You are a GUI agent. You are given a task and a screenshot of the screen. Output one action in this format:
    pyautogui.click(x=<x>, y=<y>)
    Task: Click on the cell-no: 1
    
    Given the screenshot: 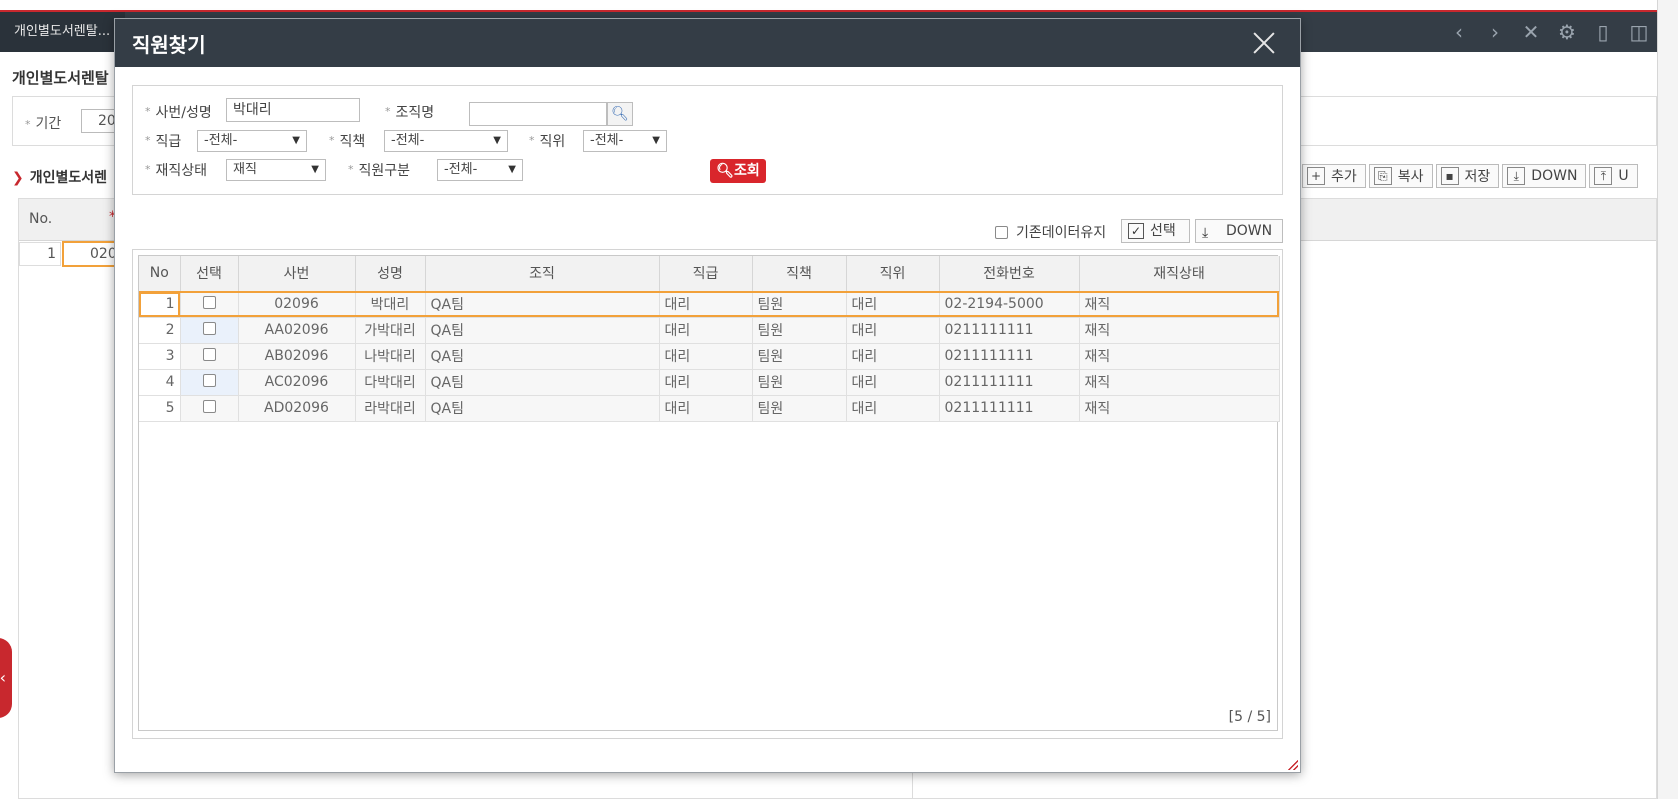 What is the action you would take?
    pyautogui.click(x=160, y=304)
    